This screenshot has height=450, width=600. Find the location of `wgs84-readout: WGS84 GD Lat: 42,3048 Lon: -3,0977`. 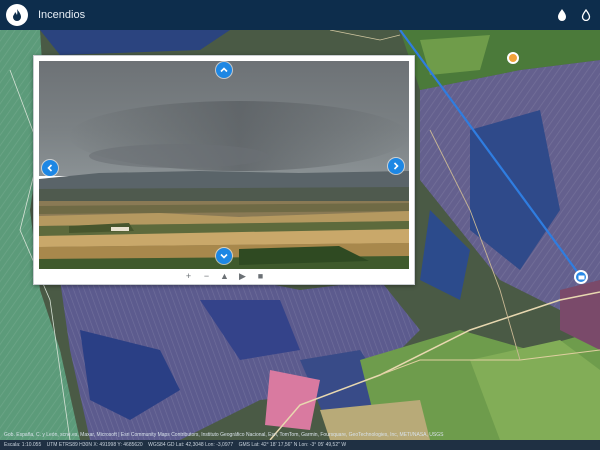

wgs84-readout: WGS84 GD Lat: 42,3048 Lon: -3,0977 is located at coordinates (191, 445).